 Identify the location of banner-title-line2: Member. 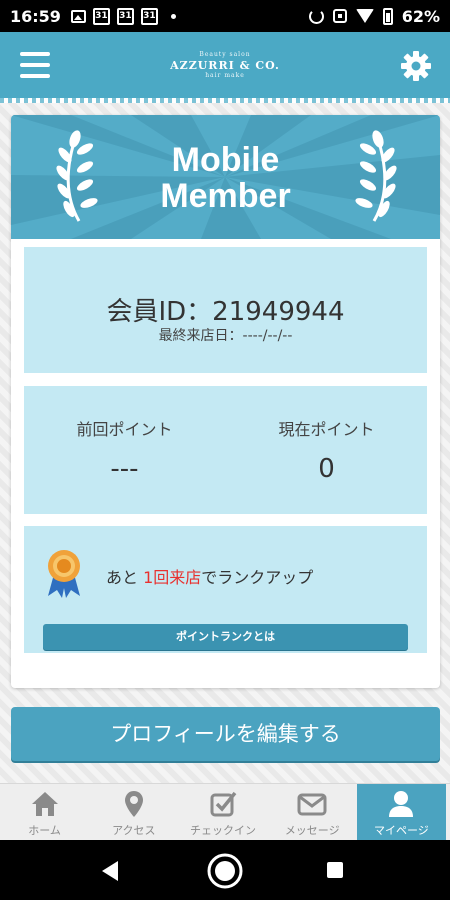
(225, 196).